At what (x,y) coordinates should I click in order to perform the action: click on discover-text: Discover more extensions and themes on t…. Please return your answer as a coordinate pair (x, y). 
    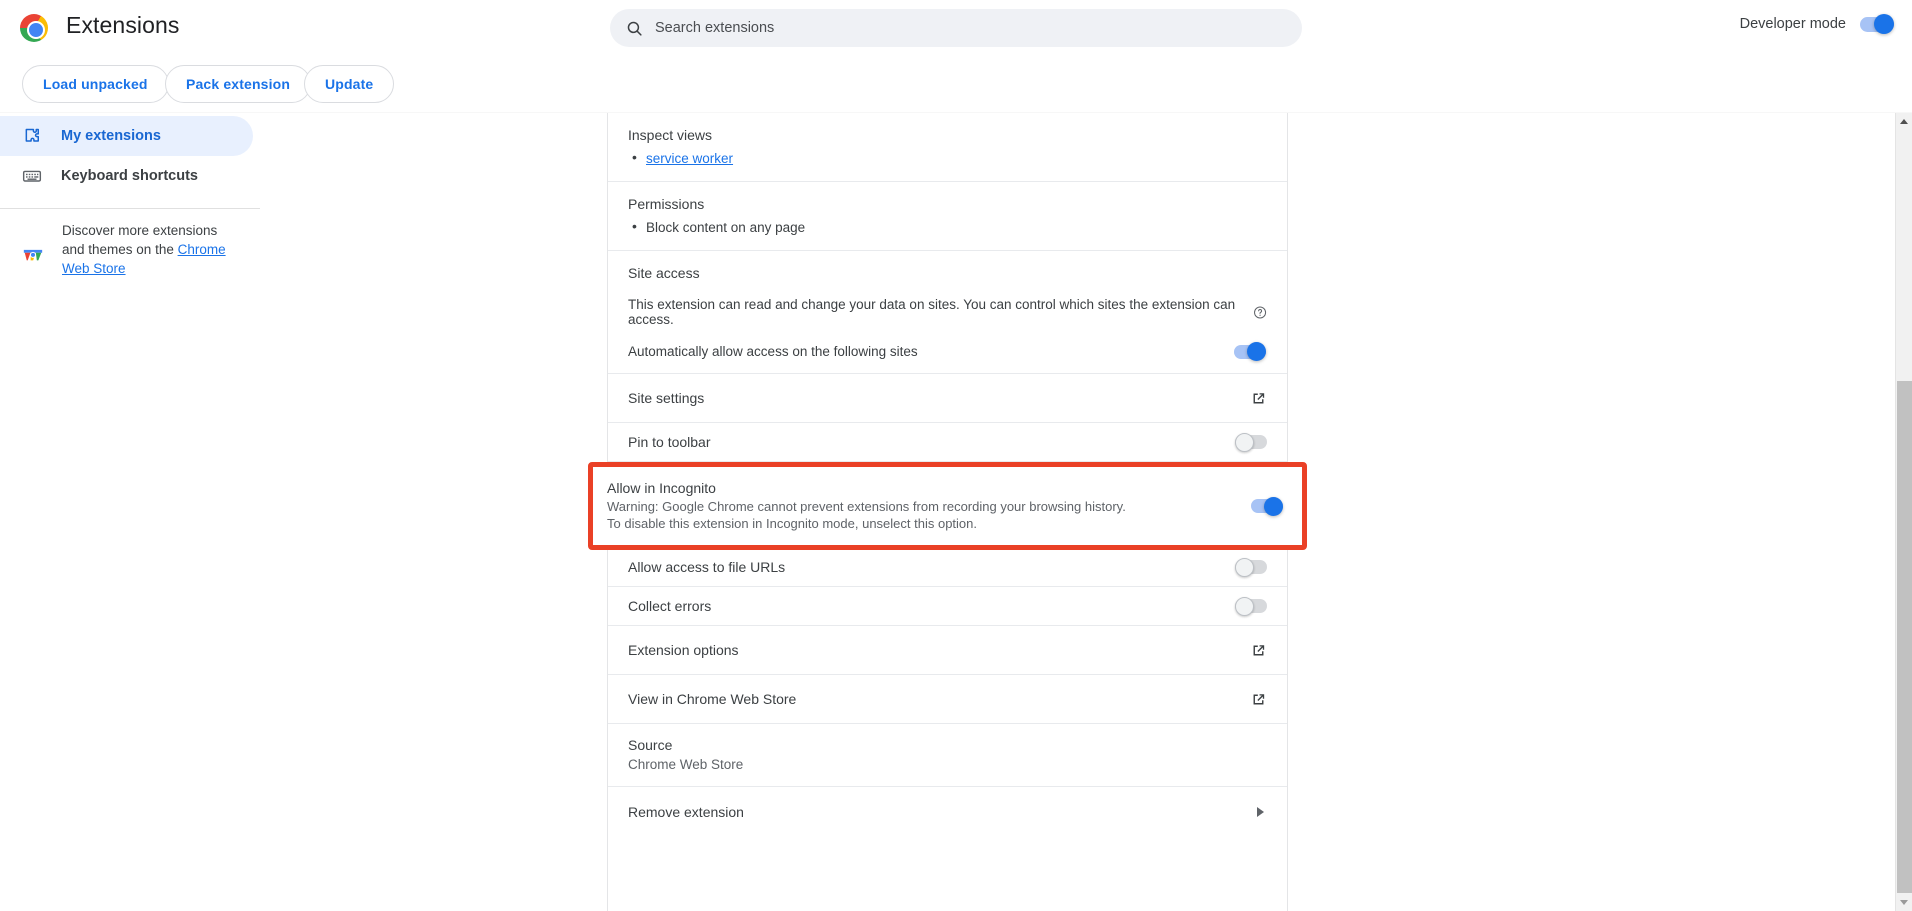
    Looking at the image, I should click on (149, 249).